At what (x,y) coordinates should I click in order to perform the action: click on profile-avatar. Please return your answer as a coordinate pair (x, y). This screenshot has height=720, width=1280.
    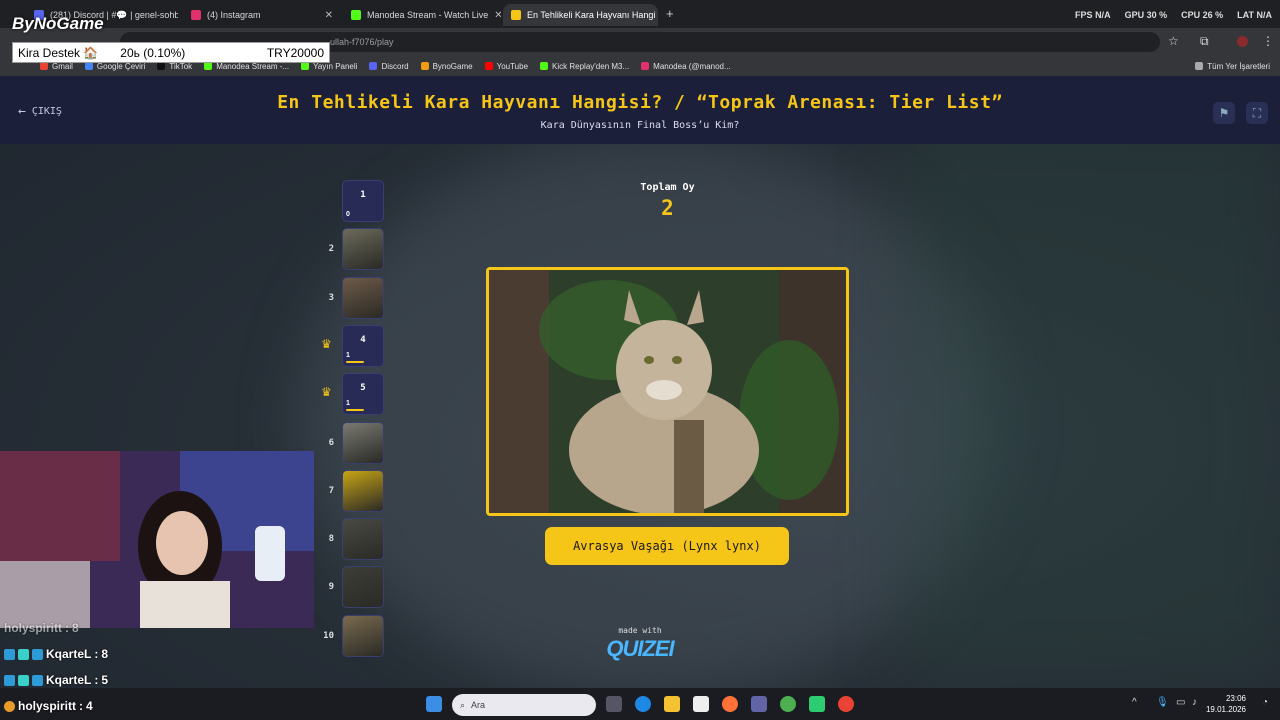
    Looking at the image, I should click on (1242, 41).